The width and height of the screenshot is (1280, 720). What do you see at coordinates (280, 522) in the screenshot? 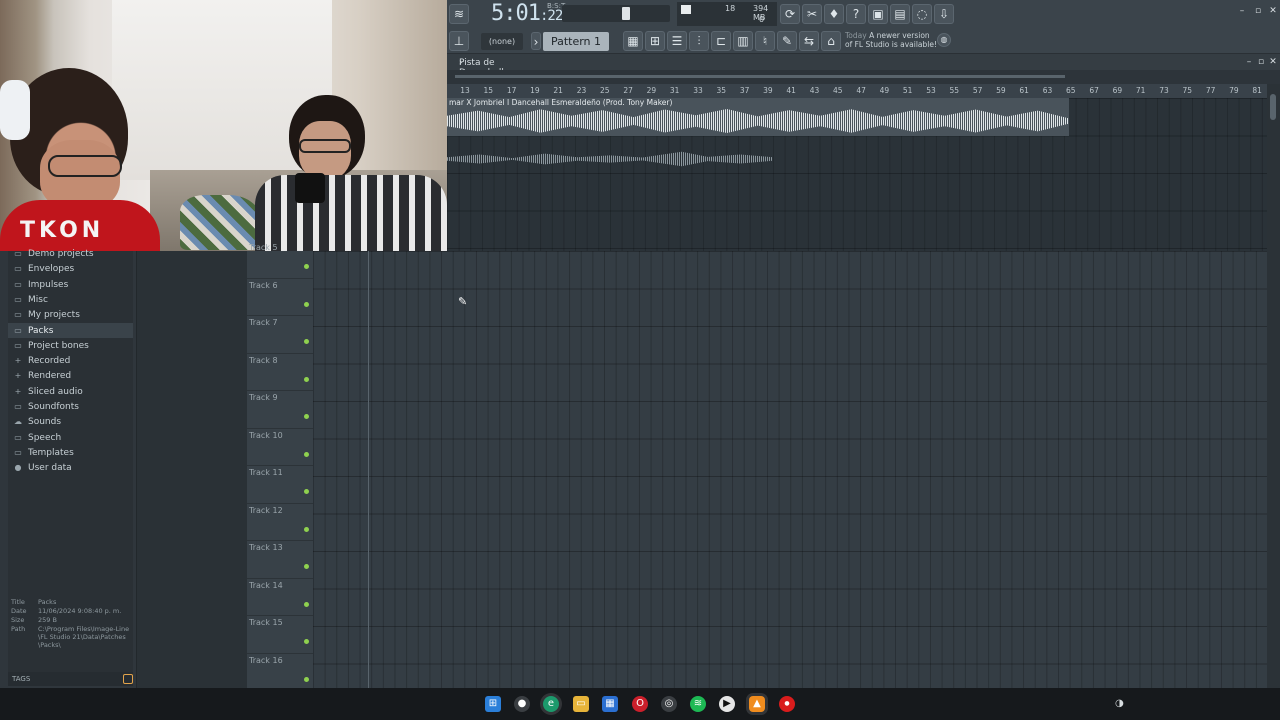
I see `track-header: Track 12` at bounding box center [280, 522].